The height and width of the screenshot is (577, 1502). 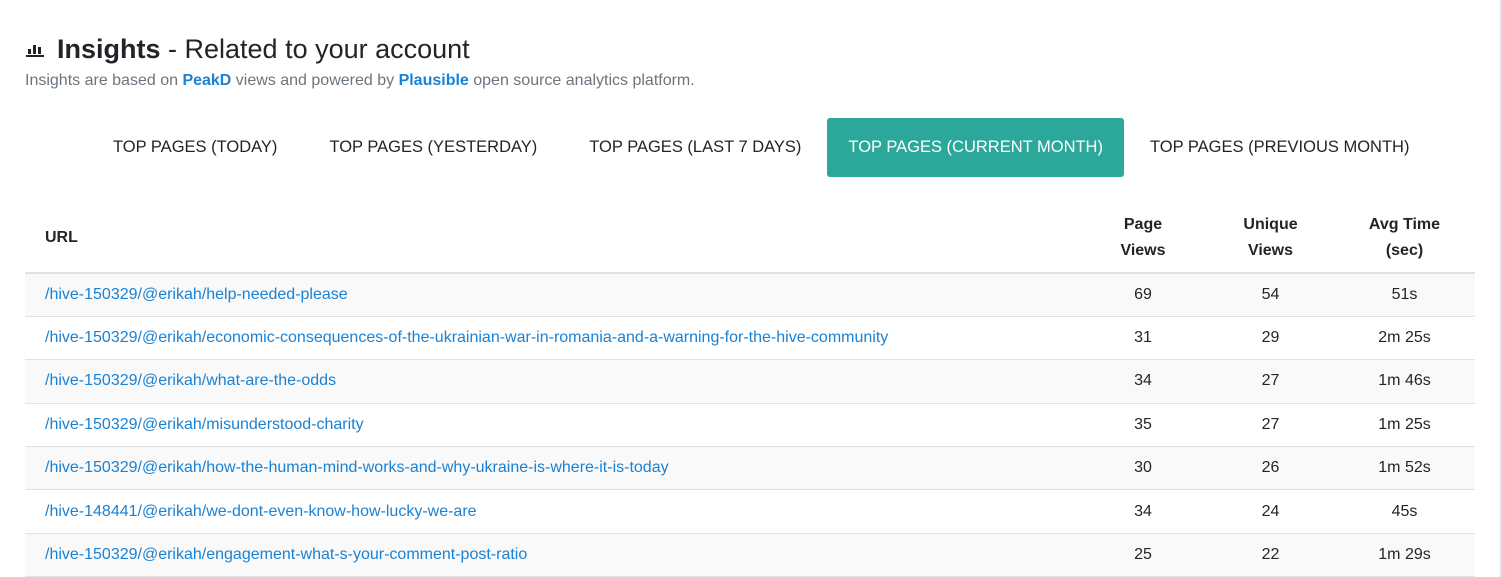 What do you see at coordinates (1143, 295) in the screenshot?
I see `page-views-cell: 69` at bounding box center [1143, 295].